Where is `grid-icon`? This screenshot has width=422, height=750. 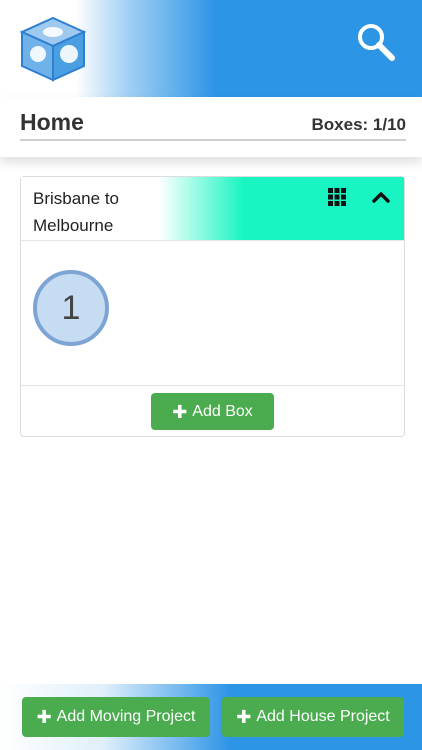
grid-icon is located at coordinates (337, 197).